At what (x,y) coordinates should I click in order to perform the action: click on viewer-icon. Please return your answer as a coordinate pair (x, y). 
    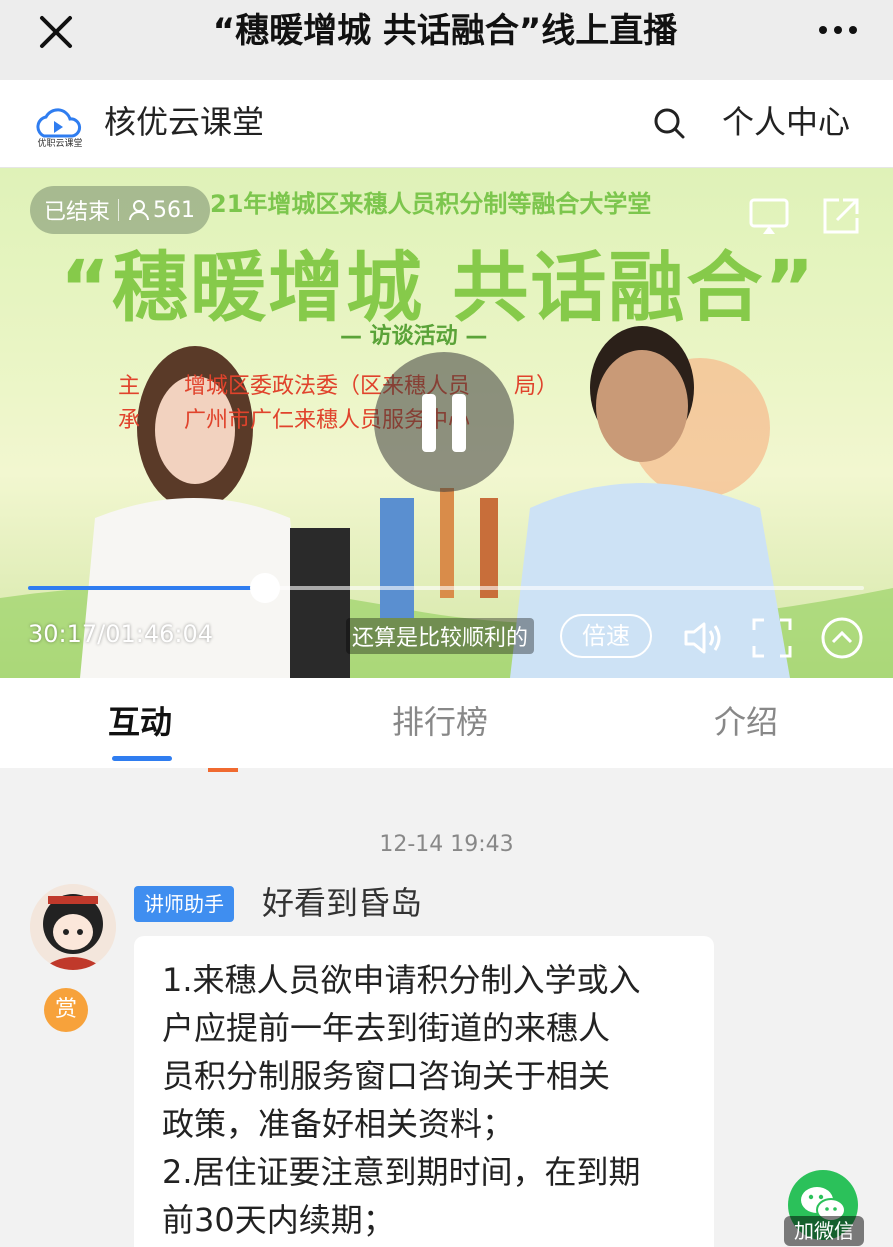
    Looking at the image, I should click on (139, 210).